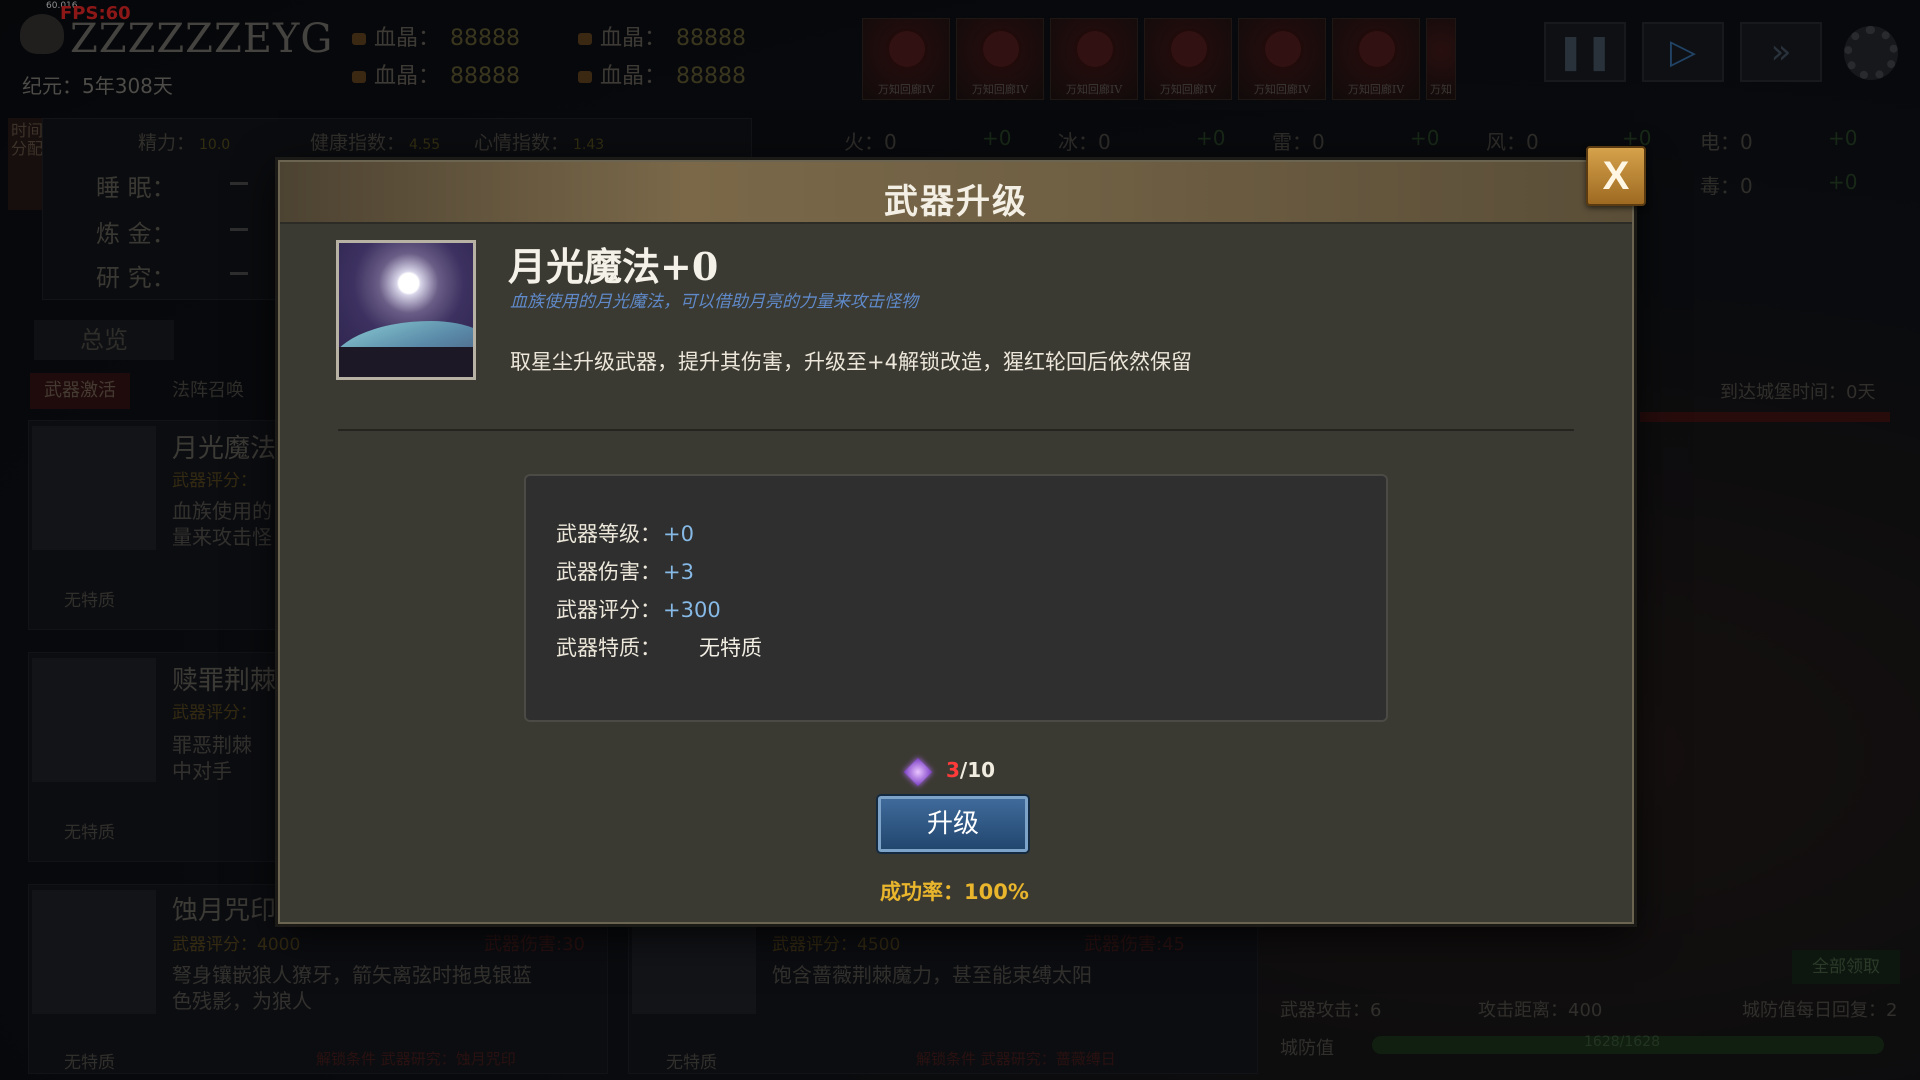  I want to click on stat-weapon-trait: 武器特质： 无特质, so click(659, 648).